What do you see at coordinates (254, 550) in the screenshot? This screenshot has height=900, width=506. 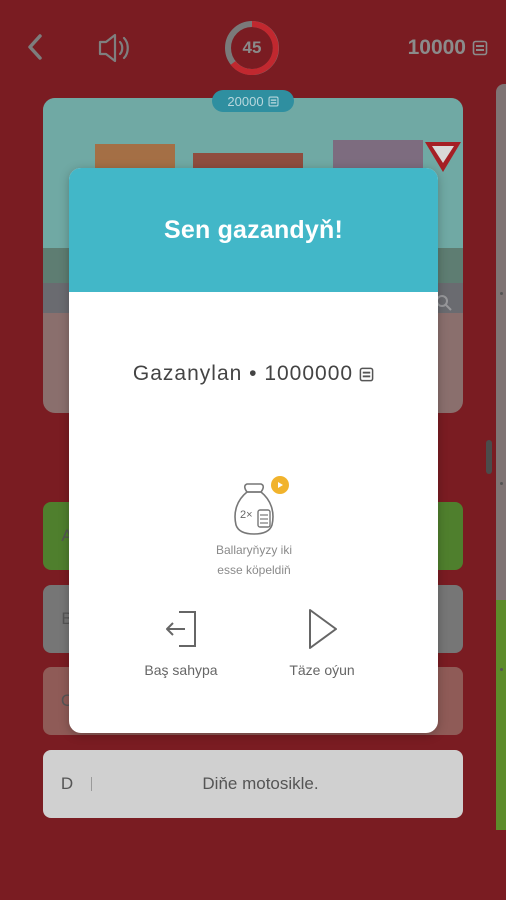 I see `double-points-line-1: Ballaryňyzy iki` at bounding box center [254, 550].